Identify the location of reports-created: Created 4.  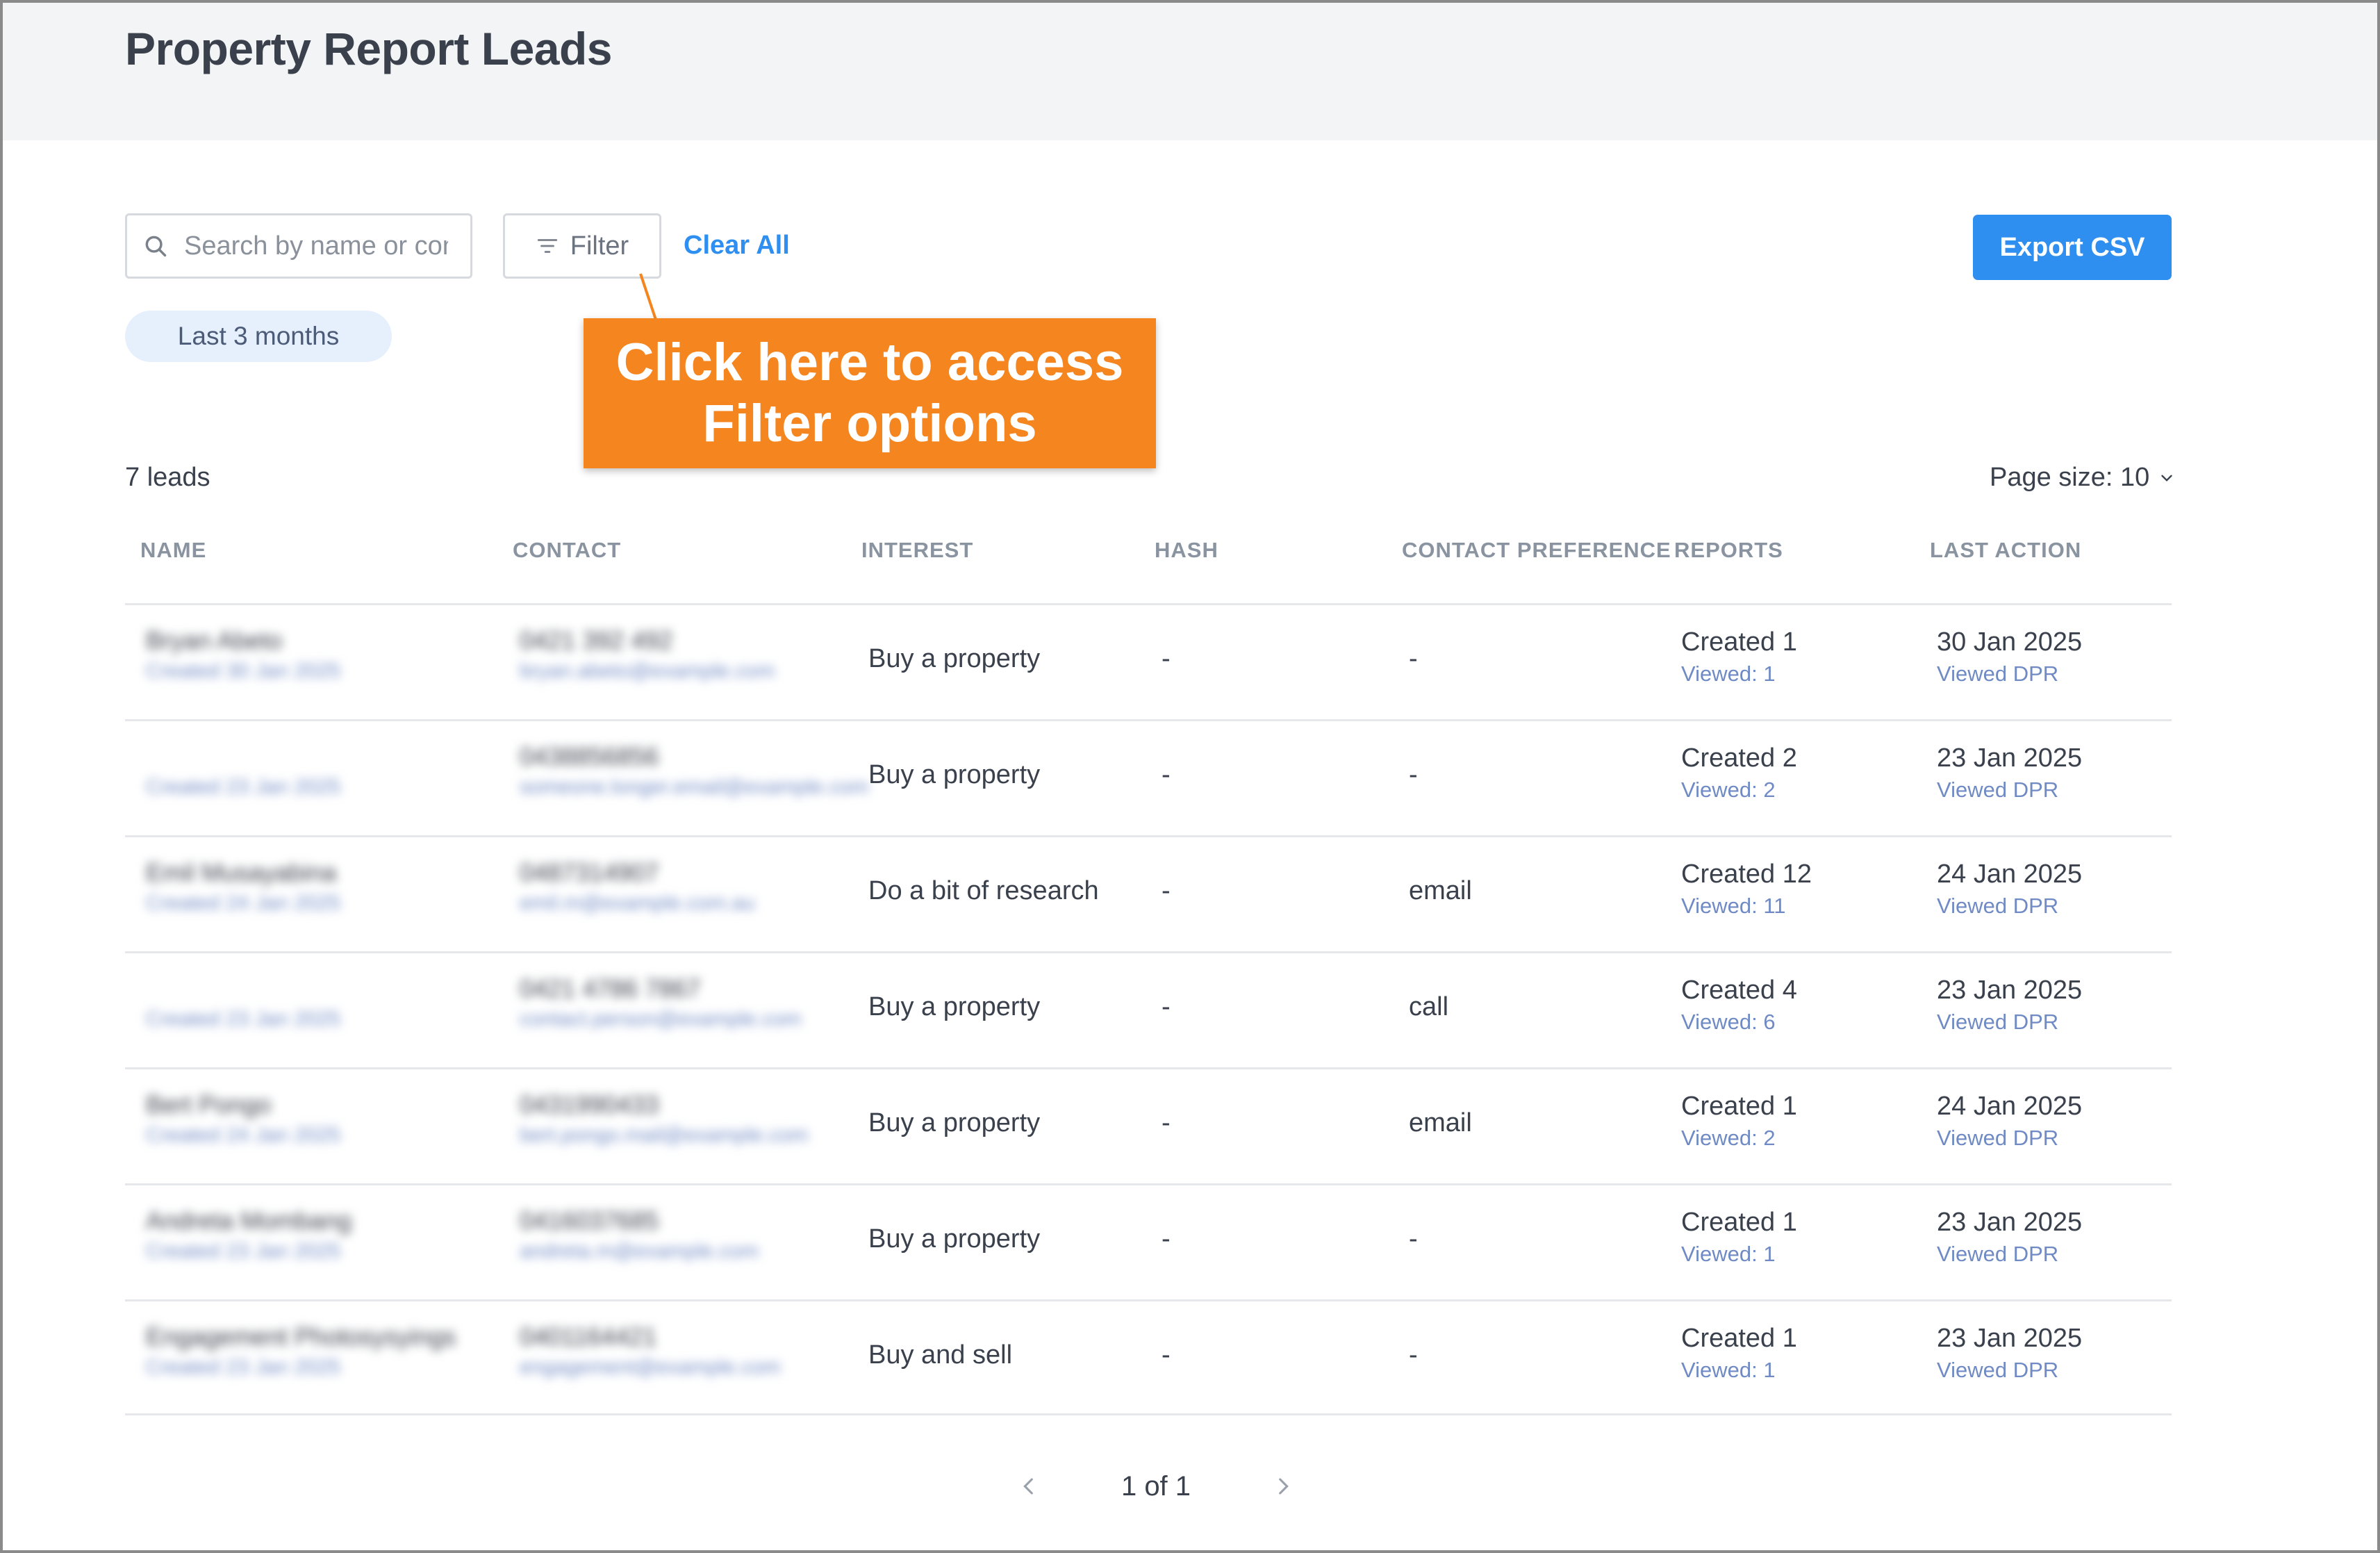
(1739, 990).